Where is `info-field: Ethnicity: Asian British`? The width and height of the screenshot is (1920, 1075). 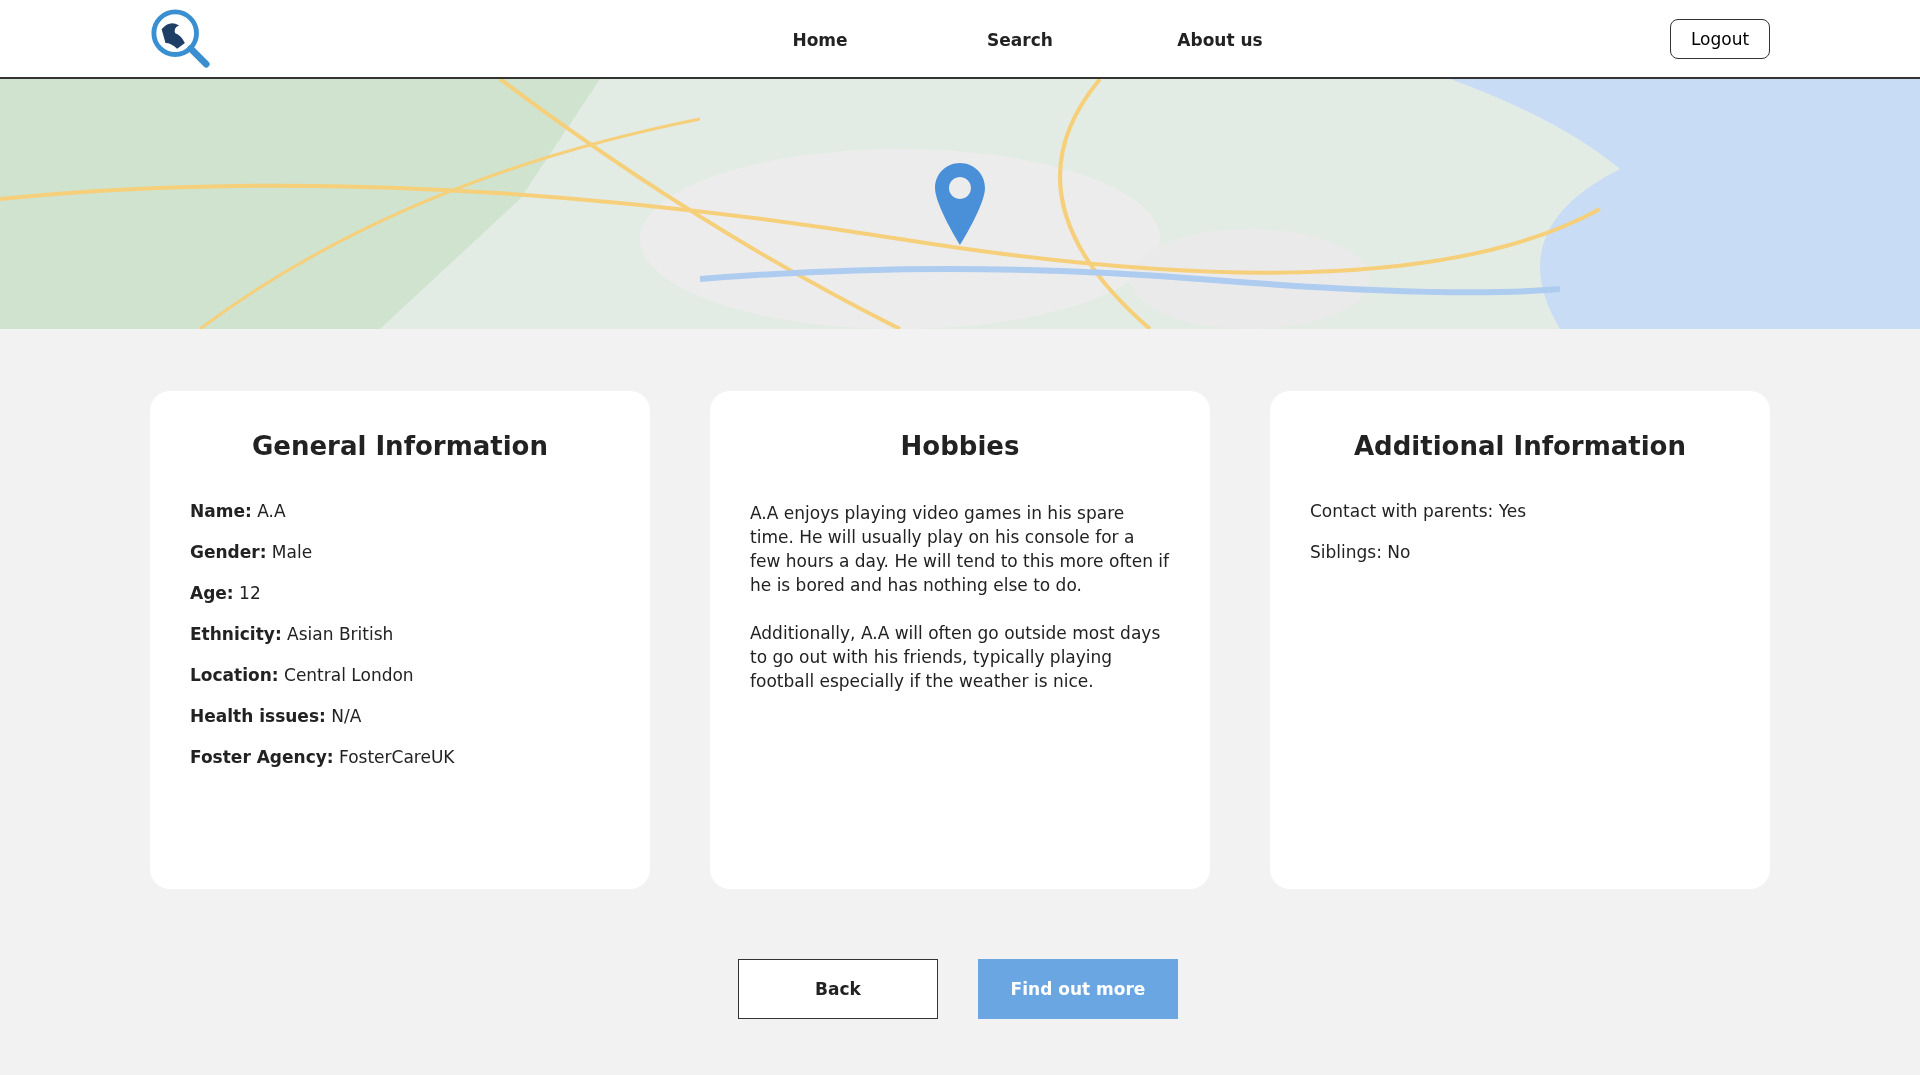
info-field: Ethnicity: Asian British is located at coordinates (400, 634).